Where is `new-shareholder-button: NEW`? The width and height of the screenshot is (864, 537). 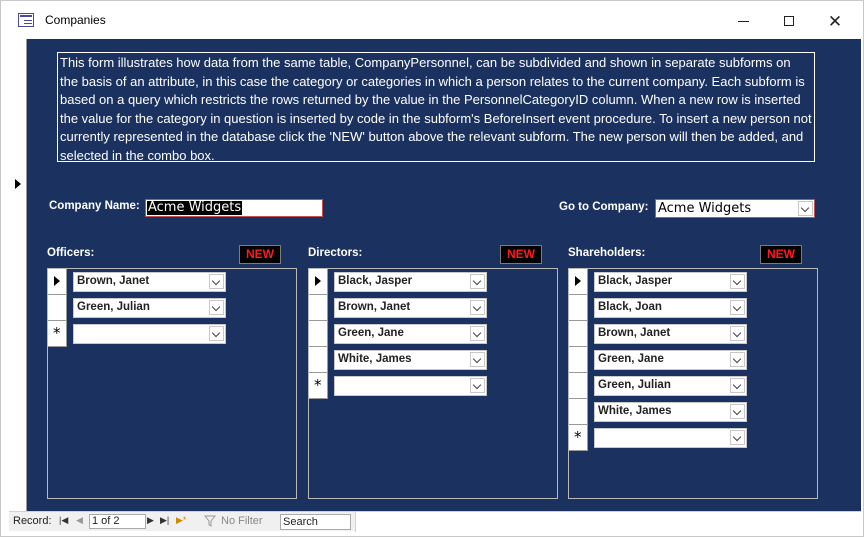
new-shareholder-button: NEW is located at coordinates (781, 254).